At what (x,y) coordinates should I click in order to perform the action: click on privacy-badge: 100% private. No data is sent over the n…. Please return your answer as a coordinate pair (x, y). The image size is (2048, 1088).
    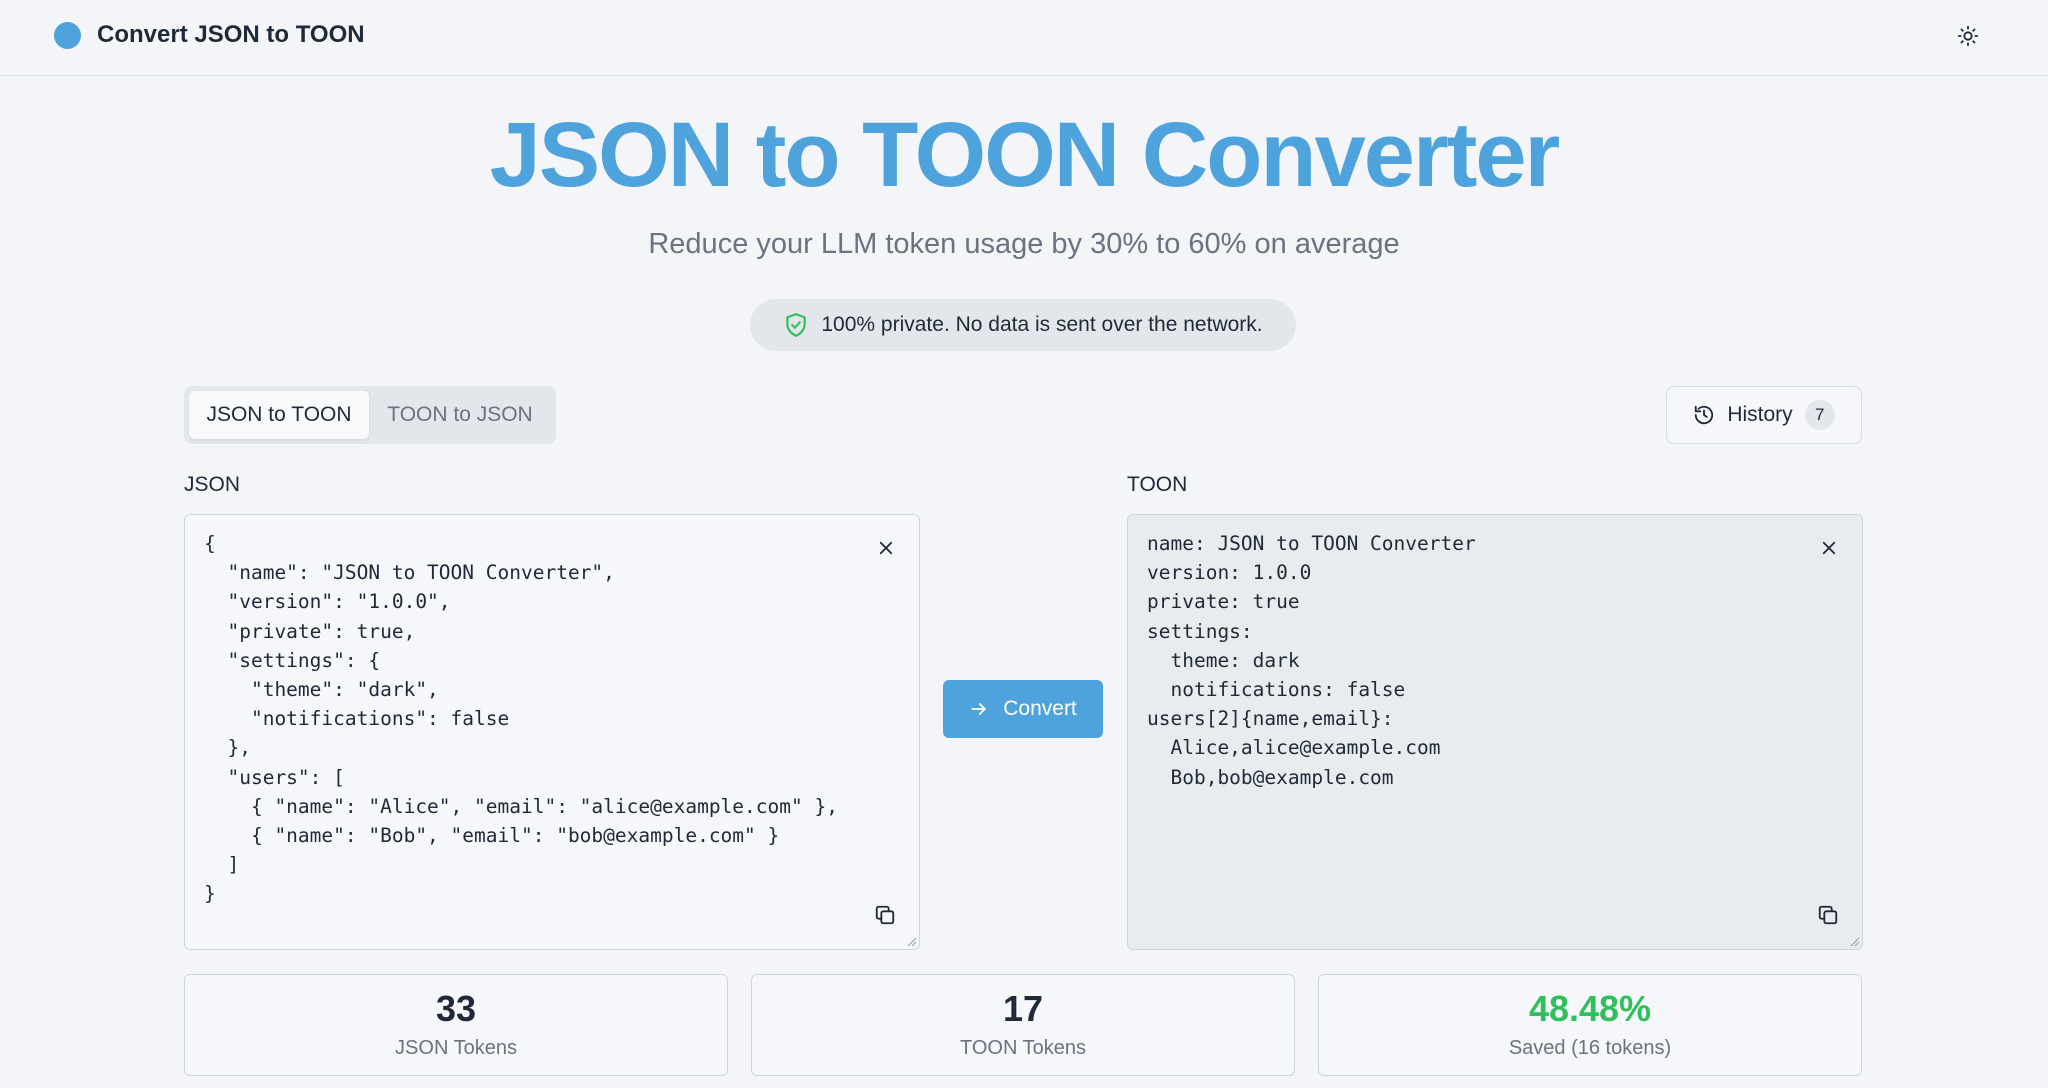
    Looking at the image, I should click on (1023, 325).